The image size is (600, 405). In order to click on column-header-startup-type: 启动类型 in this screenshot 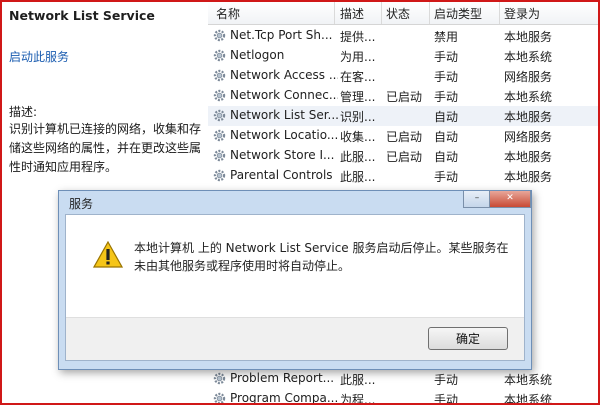, I will do `click(458, 13)`.